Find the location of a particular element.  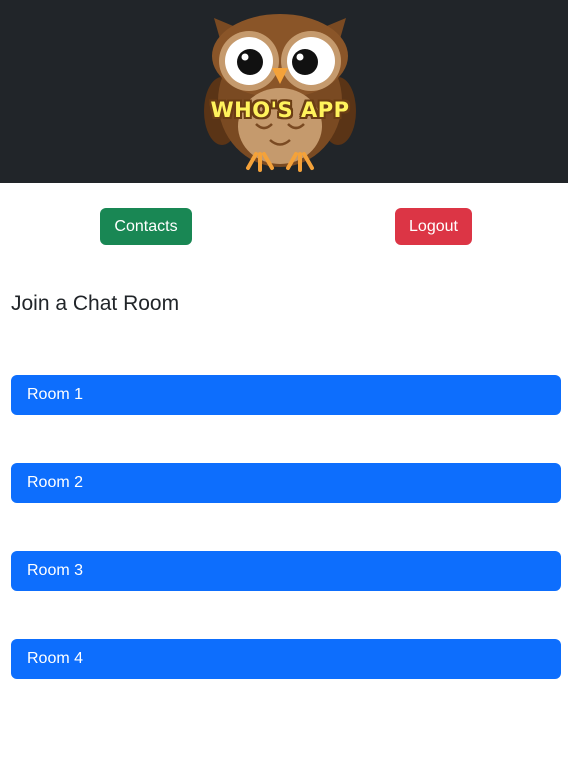

room-4-button: Room 4 is located at coordinates (286, 659).